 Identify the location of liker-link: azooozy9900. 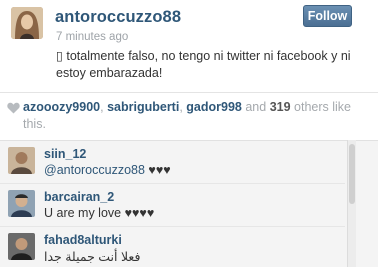
(61, 107).